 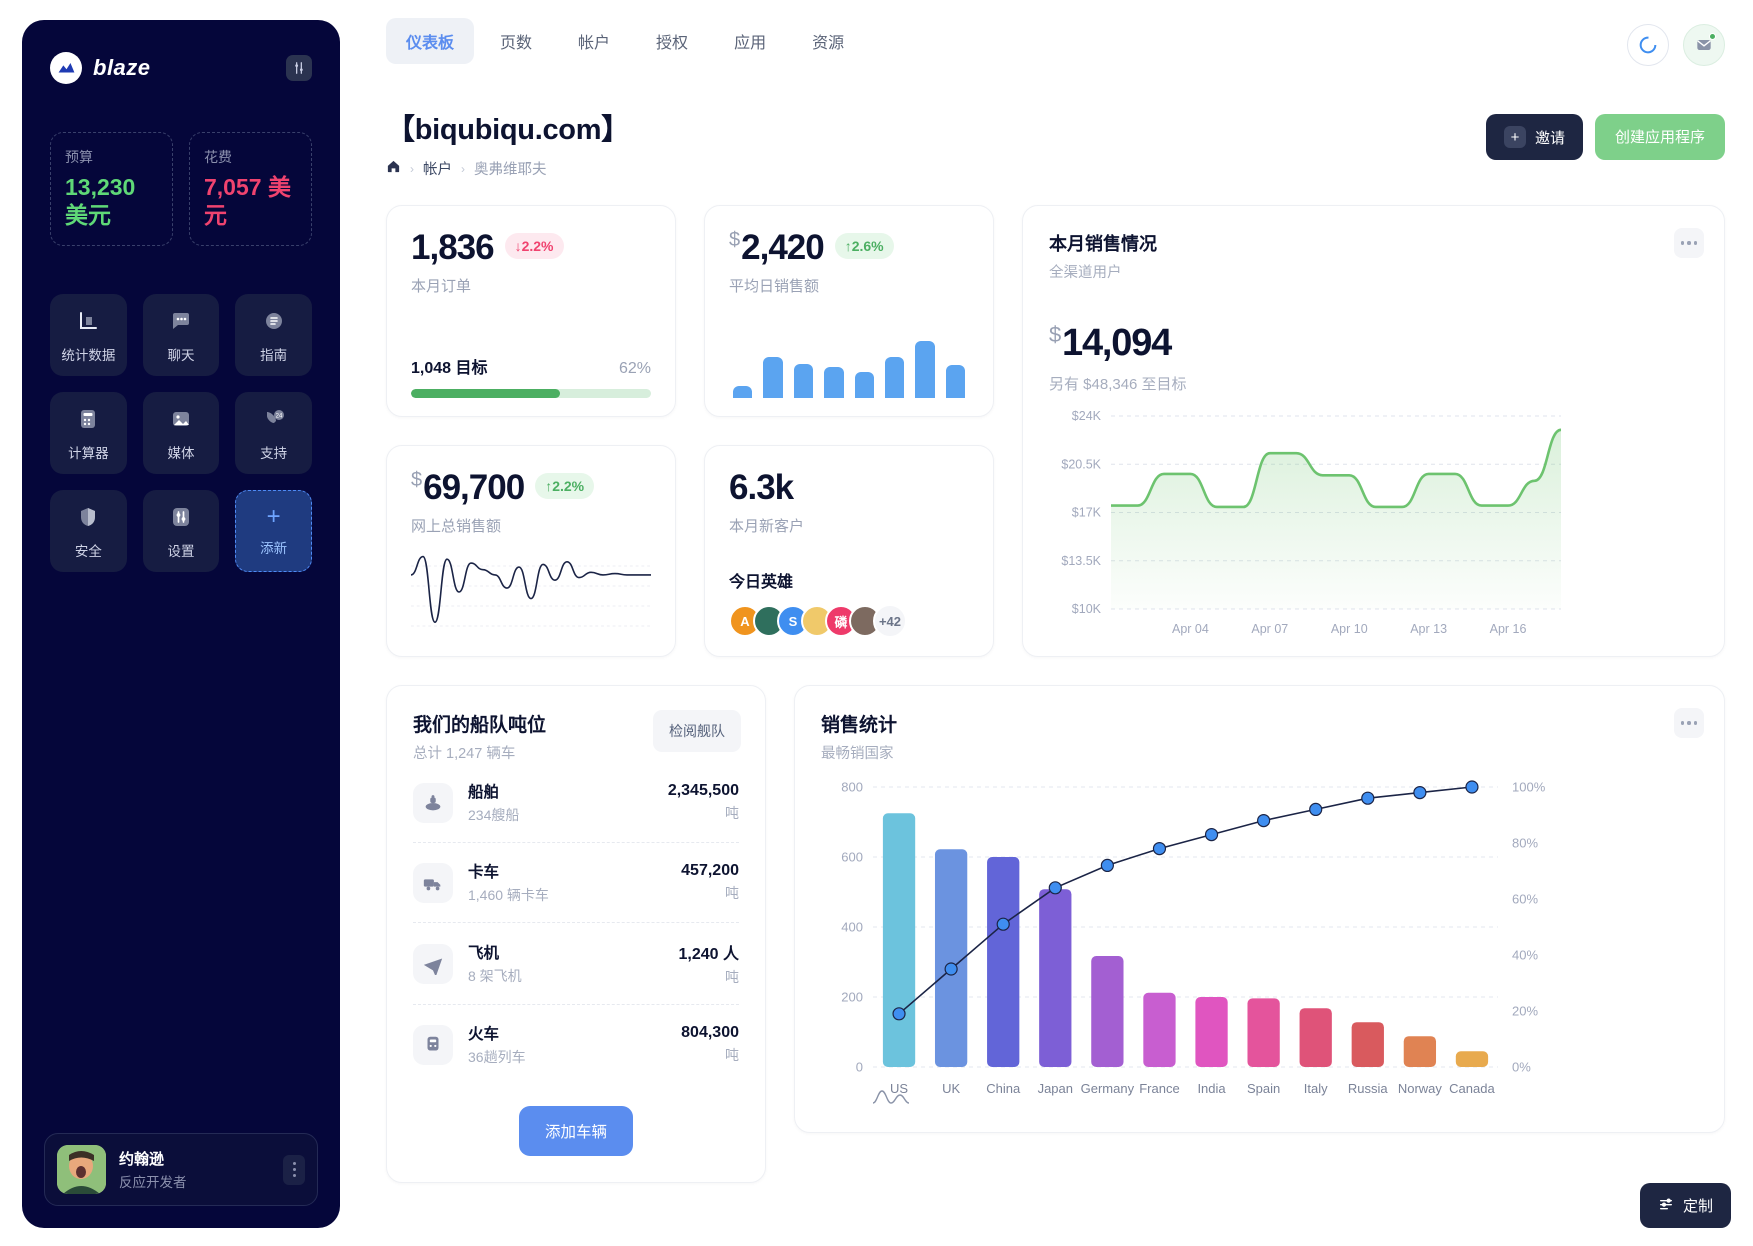 What do you see at coordinates (508, 895) in the screenshot?
I see `fleet-row-count: 1,460 辆卡车` at bounding box center [508, 895].